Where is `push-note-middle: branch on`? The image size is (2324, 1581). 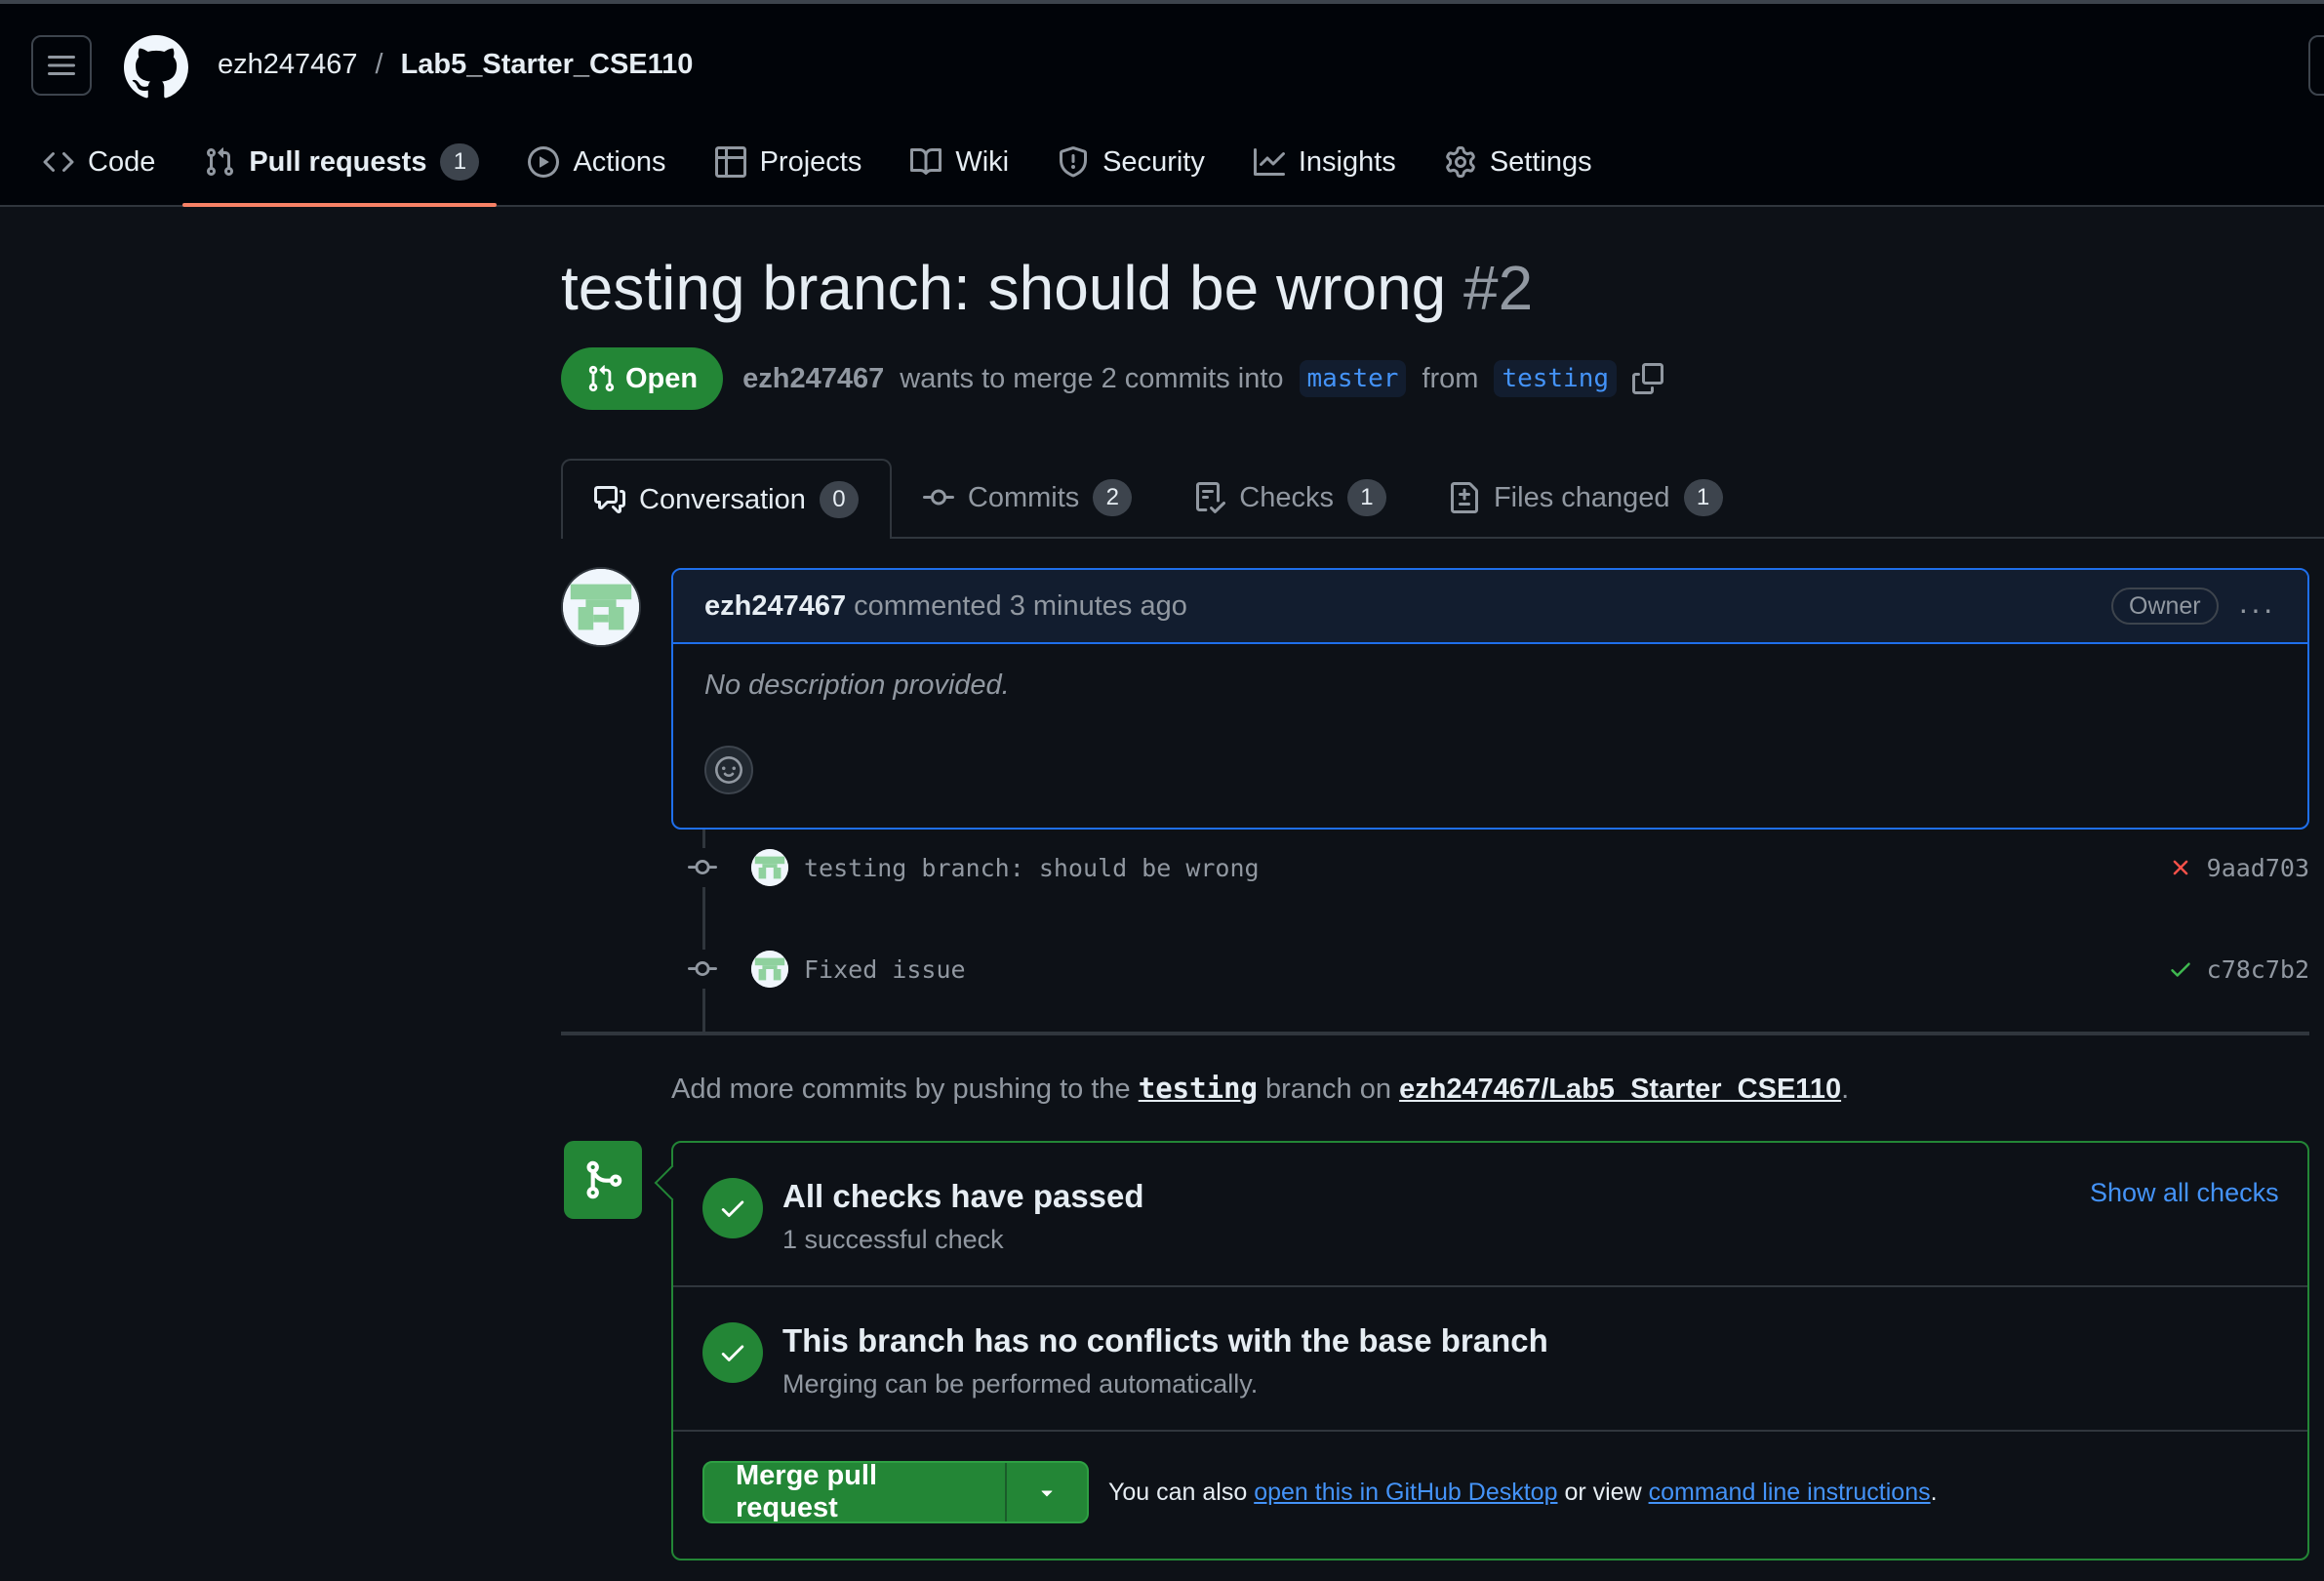
push-note-middle: branch on is located at coordinates (1328, 1089).